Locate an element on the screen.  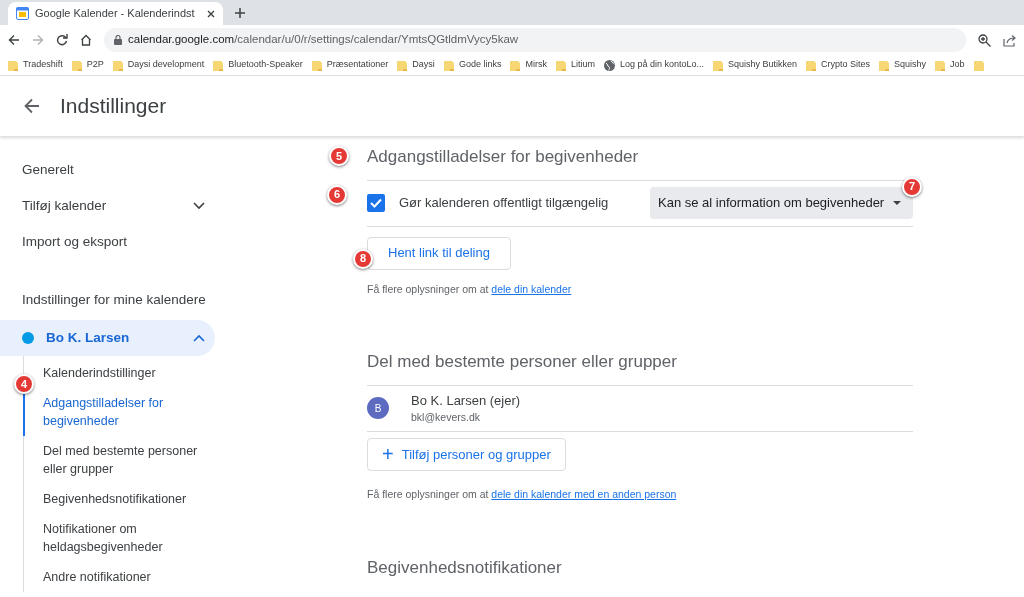
annotation-marker: 4 is located at coordinates (24, 384).